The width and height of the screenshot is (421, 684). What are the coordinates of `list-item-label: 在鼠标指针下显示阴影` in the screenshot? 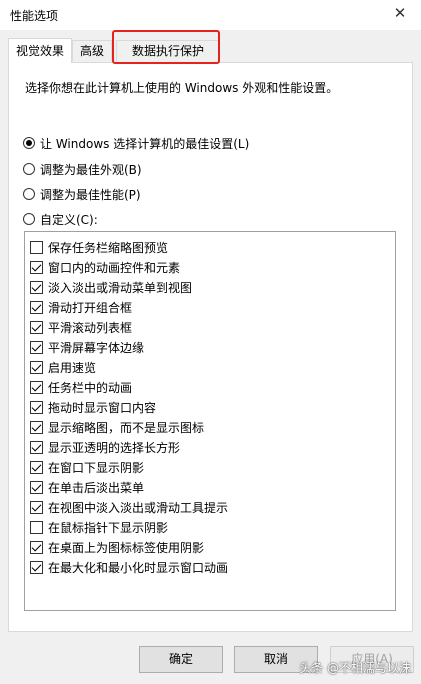 It's located at (108, 527).